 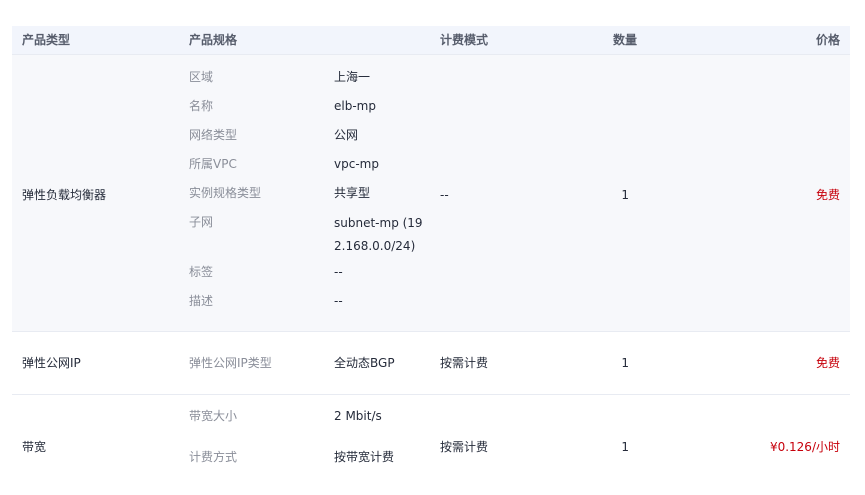 I want to click on spec-label: 子网, so click(x=201, y=222).